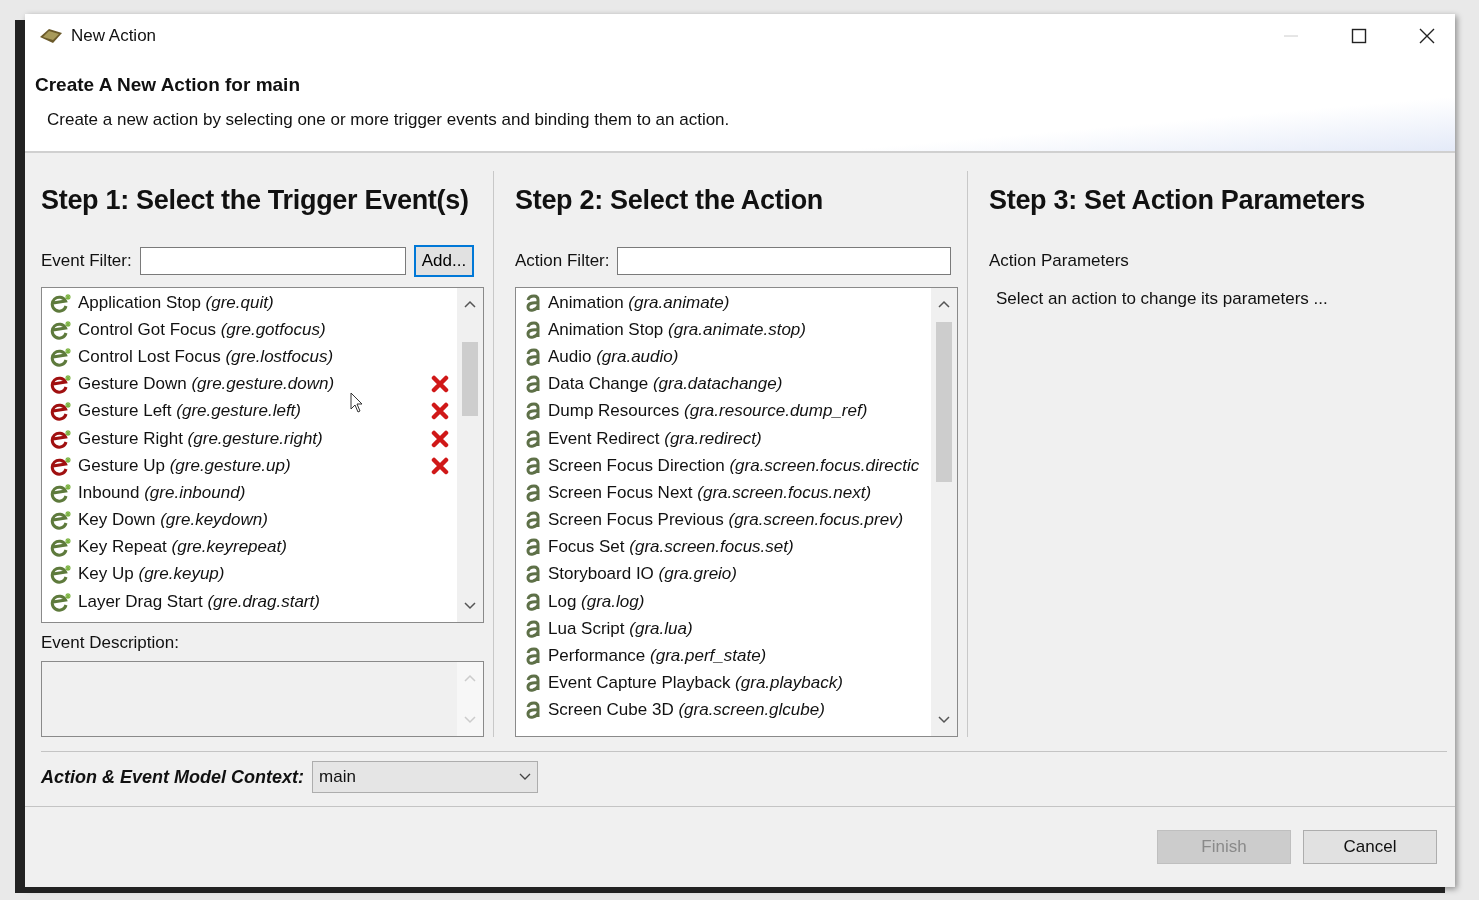 The height and width of the screenshot is (900, 1479). I want to click on action-item: Screen Focus Direction (gra.screen.focus.directic, so click(727, 466).